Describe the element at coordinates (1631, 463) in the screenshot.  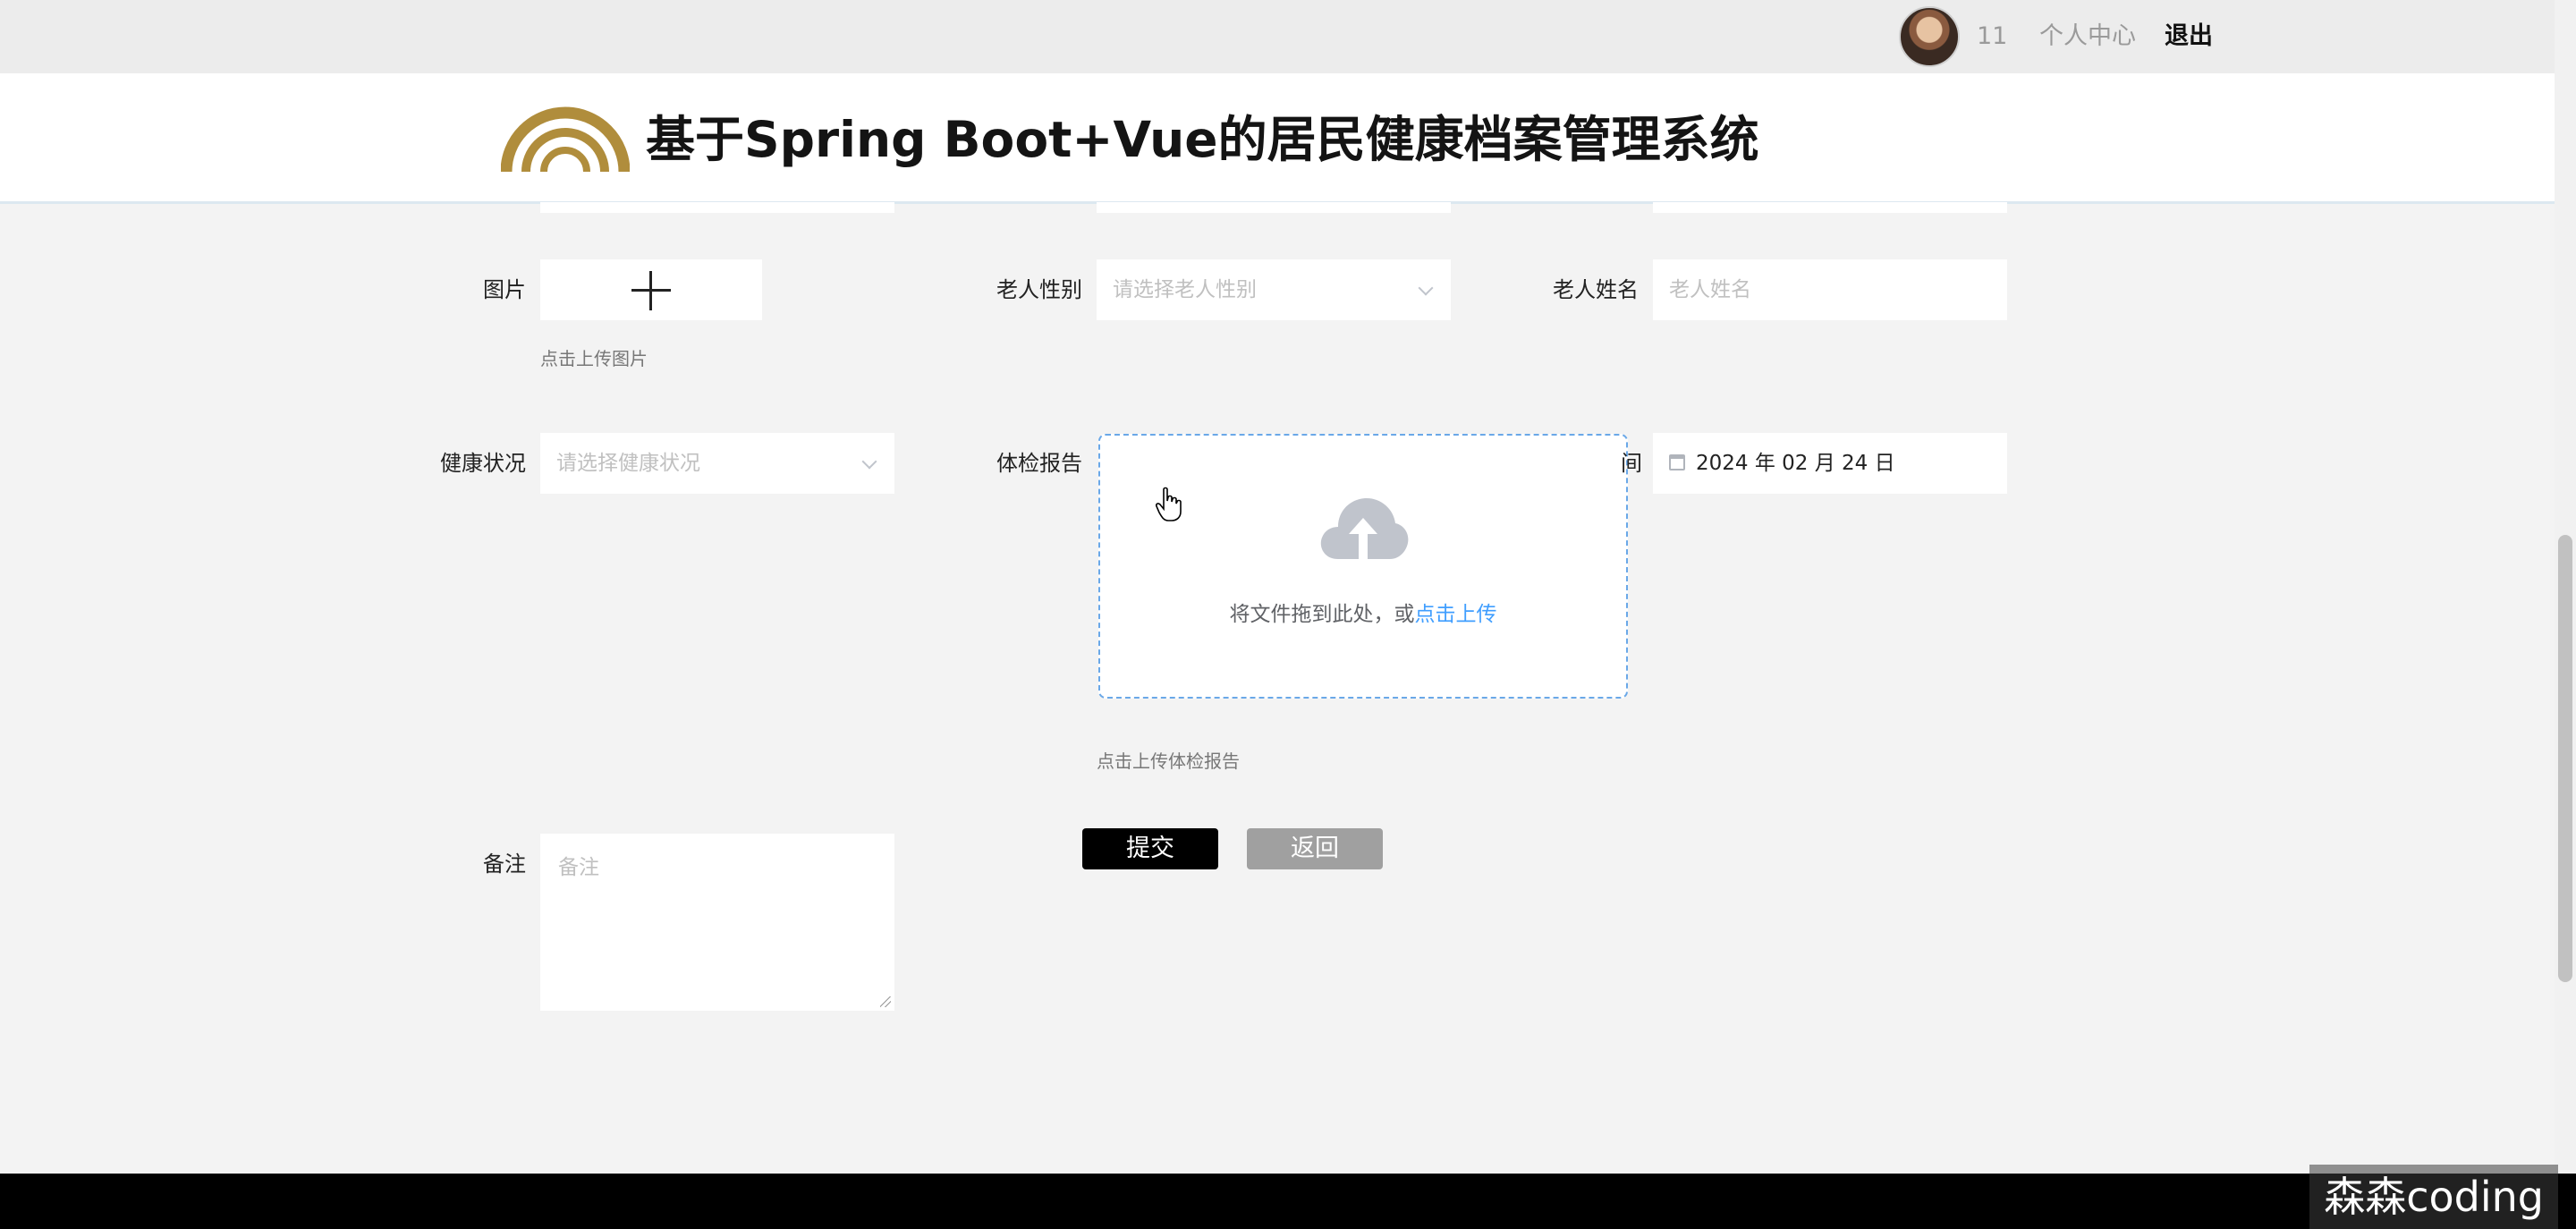
I see `date-label: 间` at that location.